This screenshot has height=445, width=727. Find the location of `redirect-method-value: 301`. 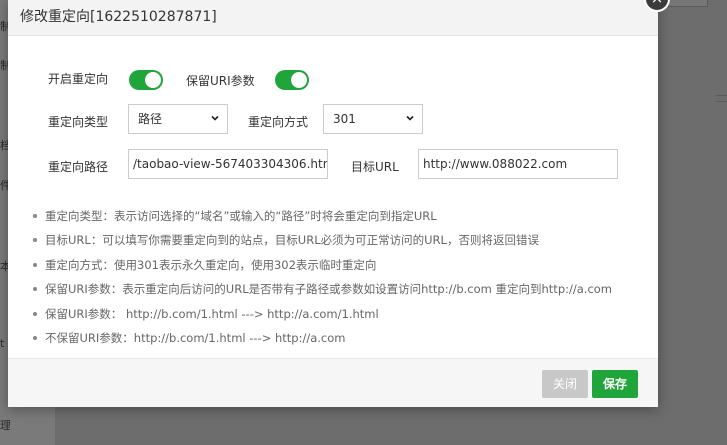

redirect-method-value: 301 is located at coordinates (344, 119).